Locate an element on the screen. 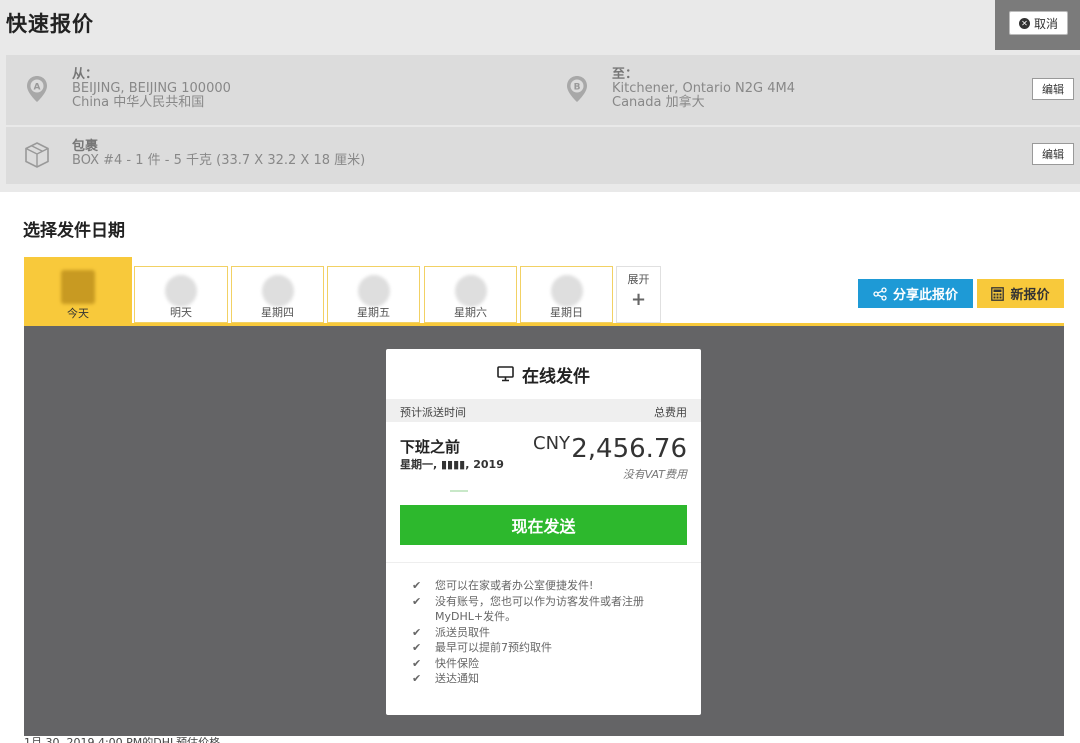  list-item: ✔ 您可以在家或者办公室便捷发件! is located at coordinates (503, 585).